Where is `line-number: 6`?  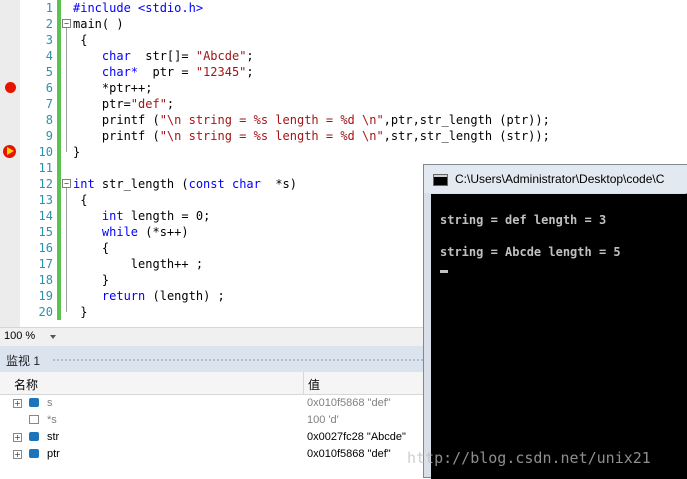
line-number: 6 is located at coordinates (49, 88).